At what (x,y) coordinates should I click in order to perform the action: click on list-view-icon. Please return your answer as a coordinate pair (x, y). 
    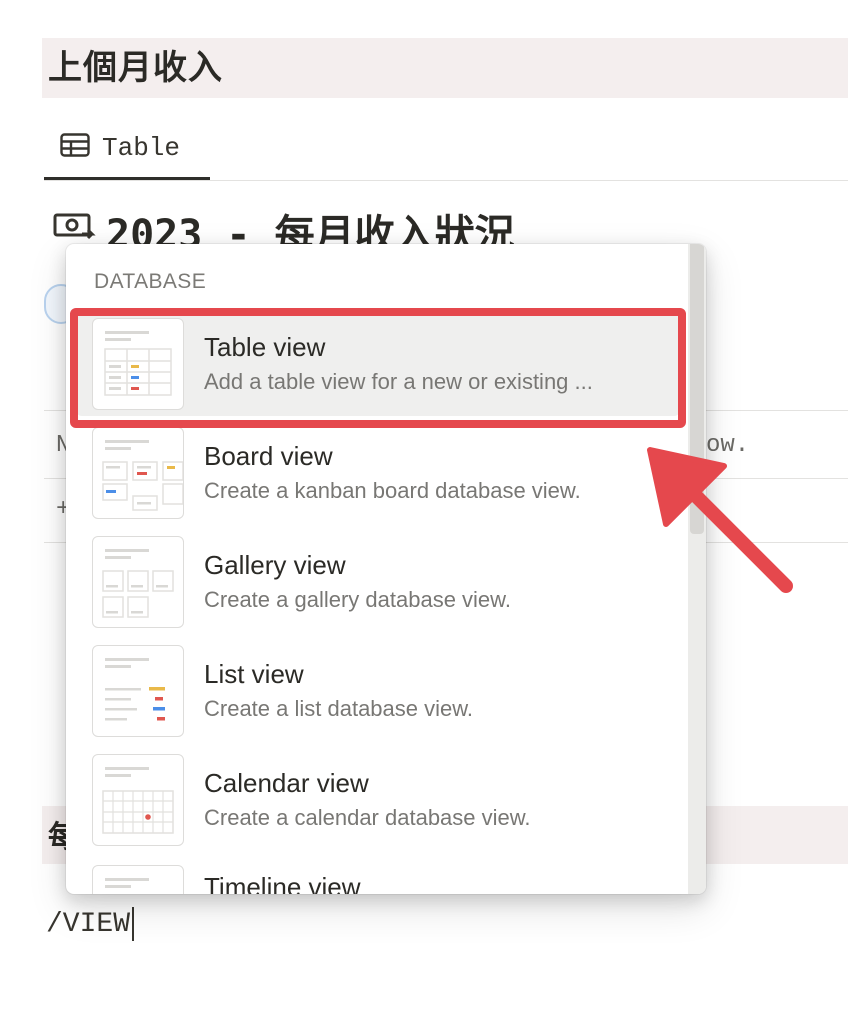
    Looking at the image, I should click on (138, 691).